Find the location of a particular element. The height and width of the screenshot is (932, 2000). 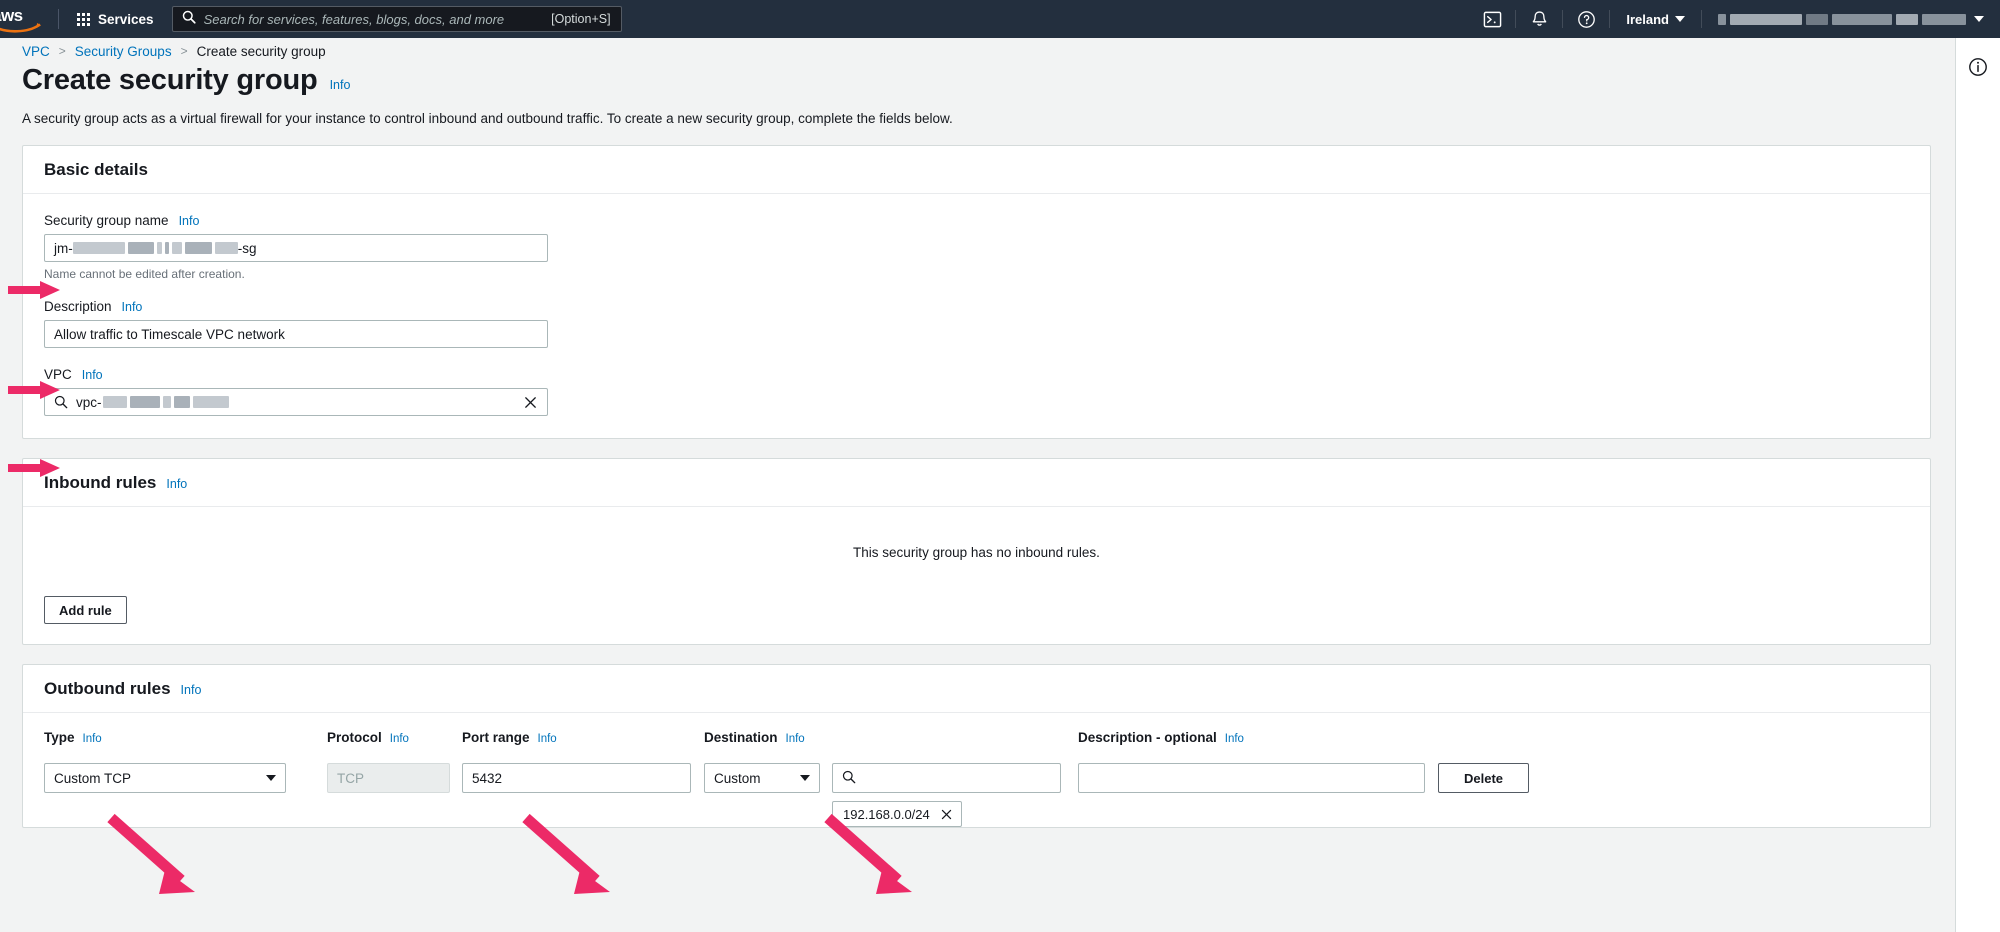

outbound-delete-button: Delete is located at coordinates (1483, 778).